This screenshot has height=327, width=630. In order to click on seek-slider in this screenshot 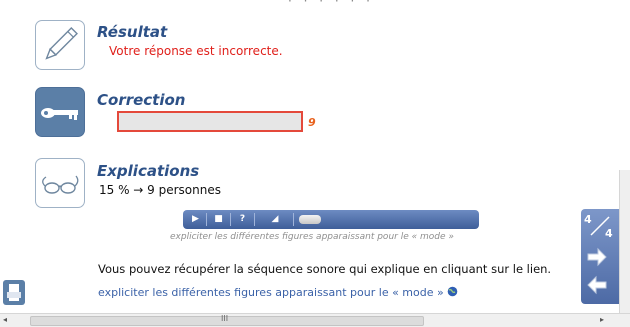, I will do `click(310, 219)`.